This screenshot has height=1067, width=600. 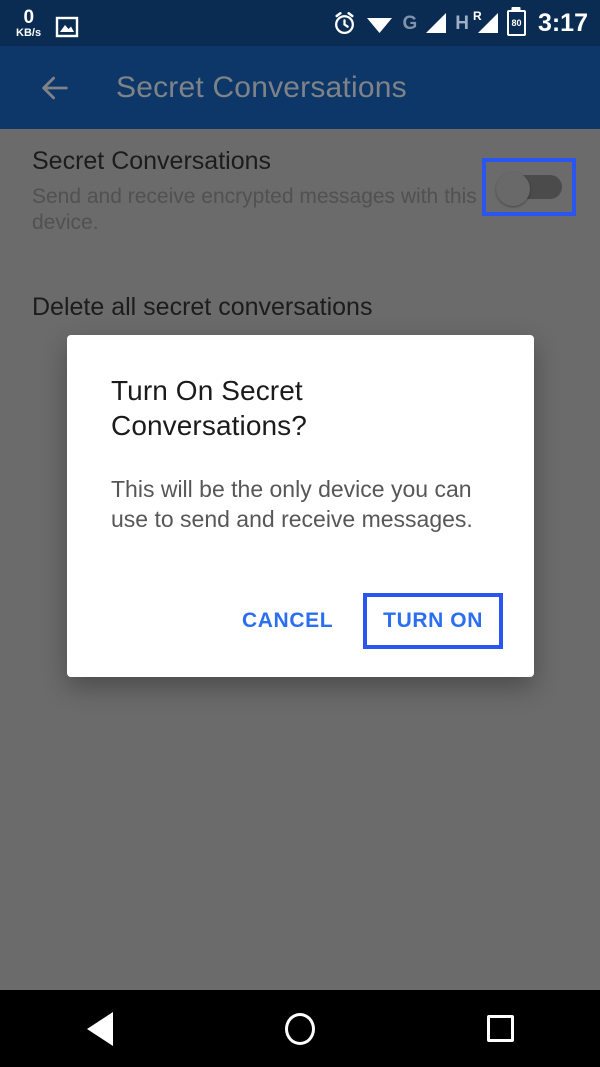 I want to click on status-bar: 0 KB/s G H R 80 3:17, so click(x=300, y=23).